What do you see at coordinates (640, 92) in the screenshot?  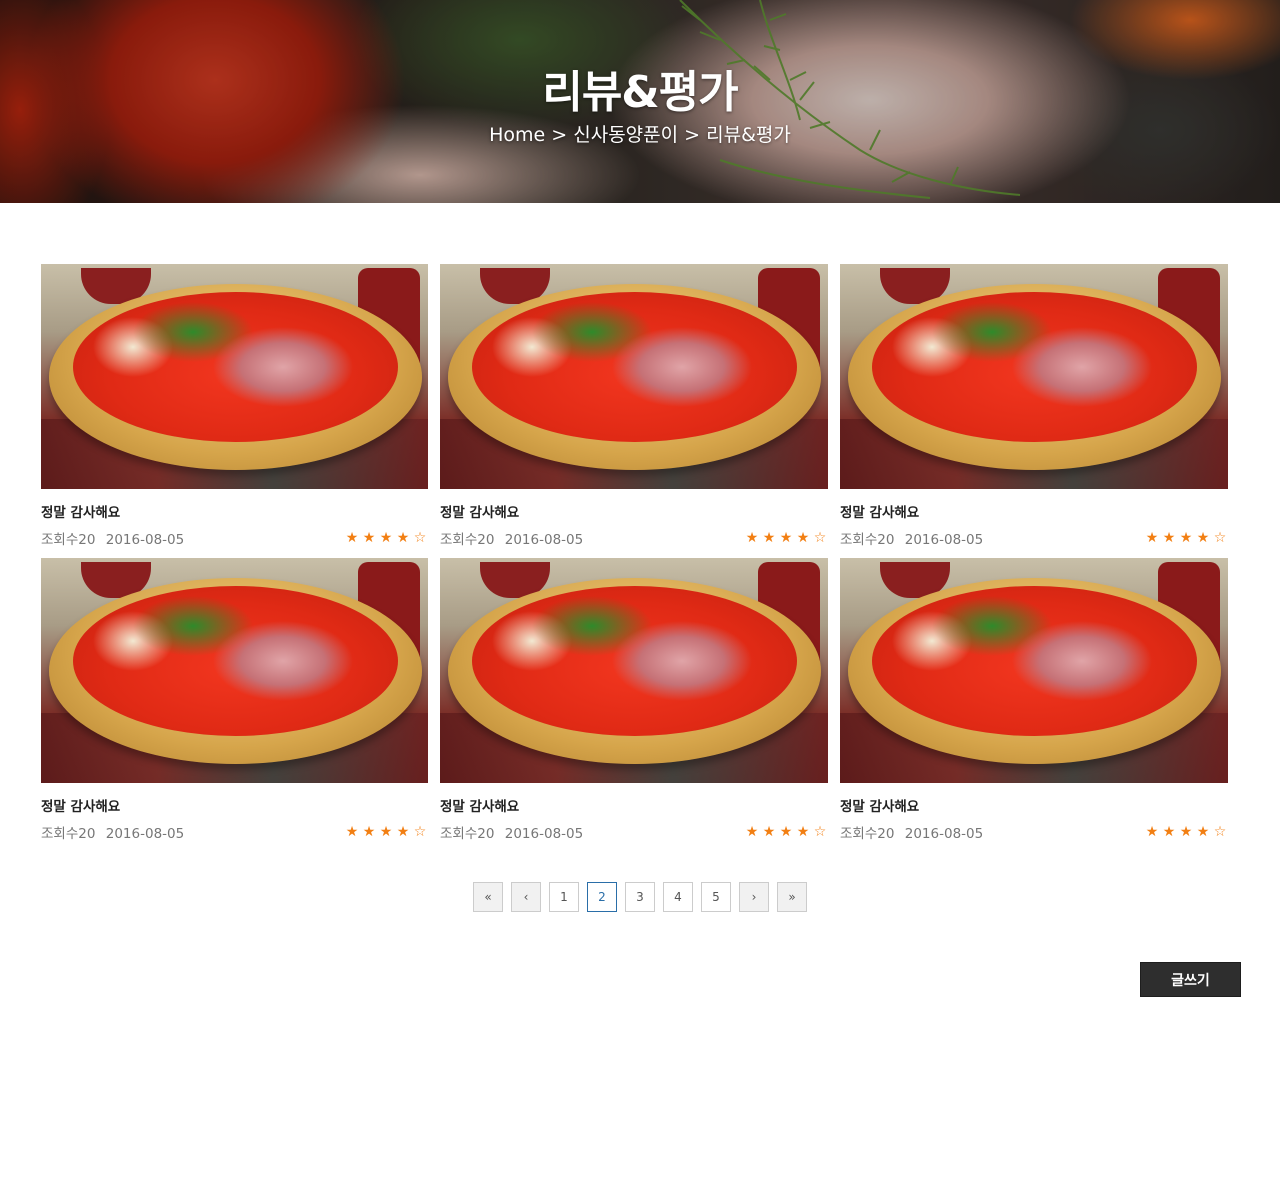 I see `page-title: 리뷰&평가` at bounding box center [640, 92].